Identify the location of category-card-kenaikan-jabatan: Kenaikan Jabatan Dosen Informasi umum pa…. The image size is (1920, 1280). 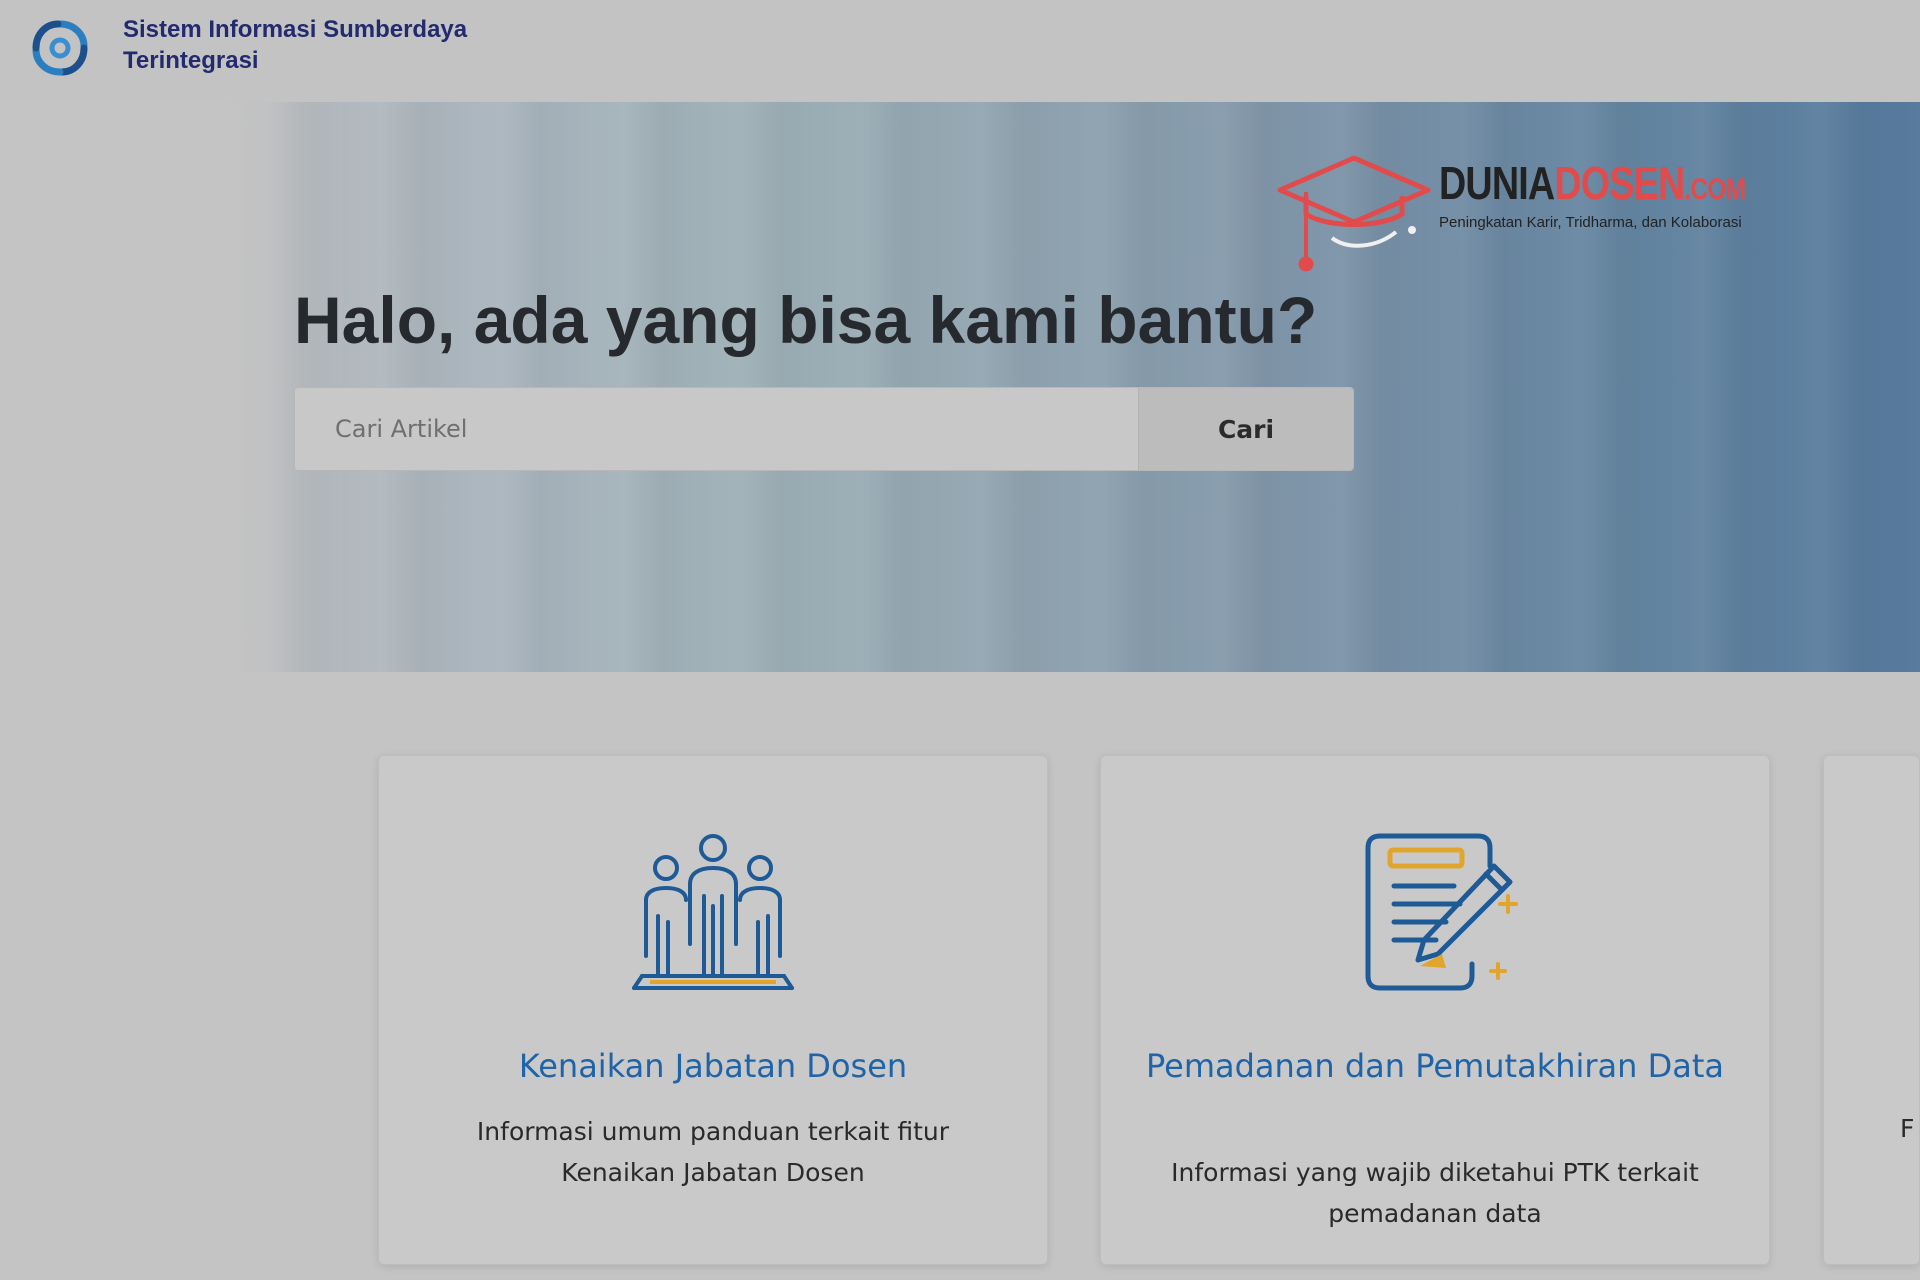
(713, 1010).